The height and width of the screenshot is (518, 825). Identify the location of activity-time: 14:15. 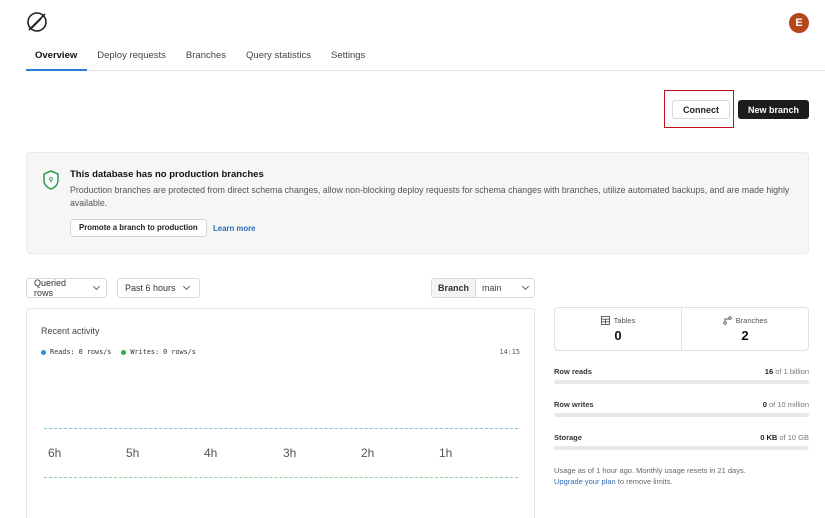
(509, 352).